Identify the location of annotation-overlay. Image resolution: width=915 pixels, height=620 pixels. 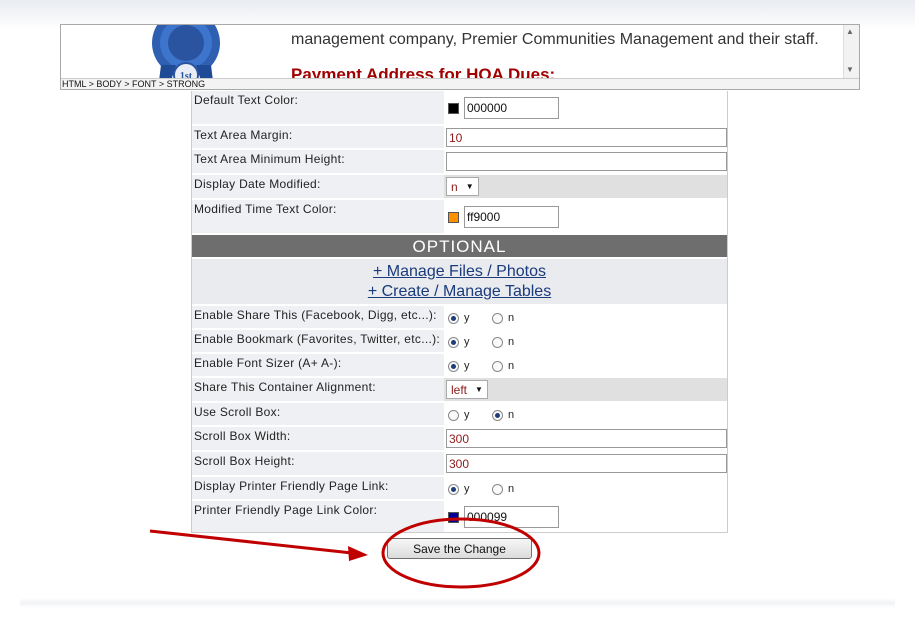
(345, 553).